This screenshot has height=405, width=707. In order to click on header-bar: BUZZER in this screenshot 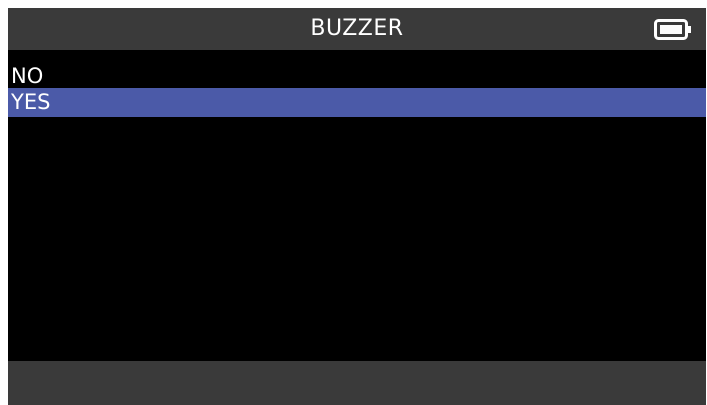, I will do `click(357, 29)`.